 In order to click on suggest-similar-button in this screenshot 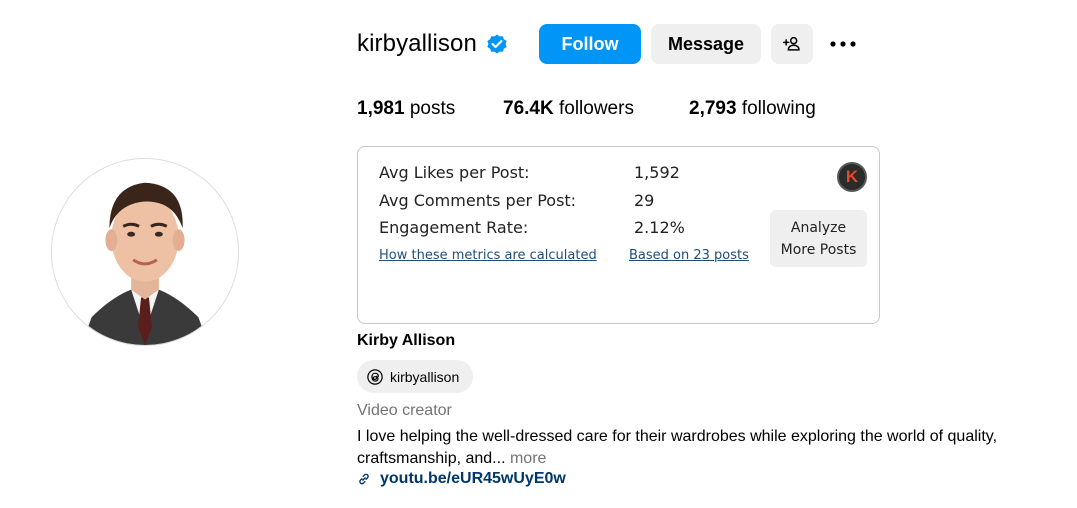, I will do `click(792, 44)`.